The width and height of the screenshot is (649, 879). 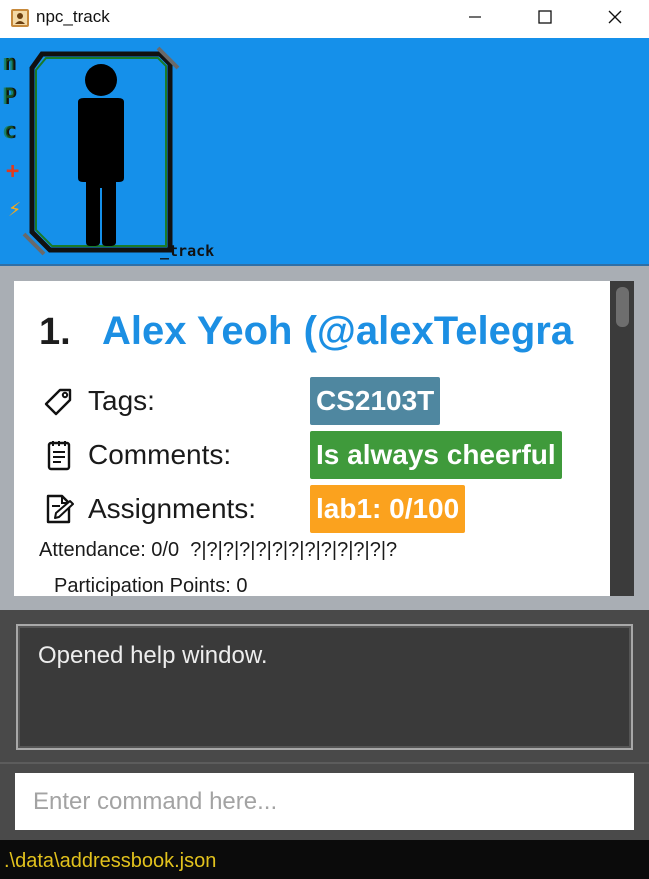 I want to click on title-bar: npc_track, so click(x=324, y=19).